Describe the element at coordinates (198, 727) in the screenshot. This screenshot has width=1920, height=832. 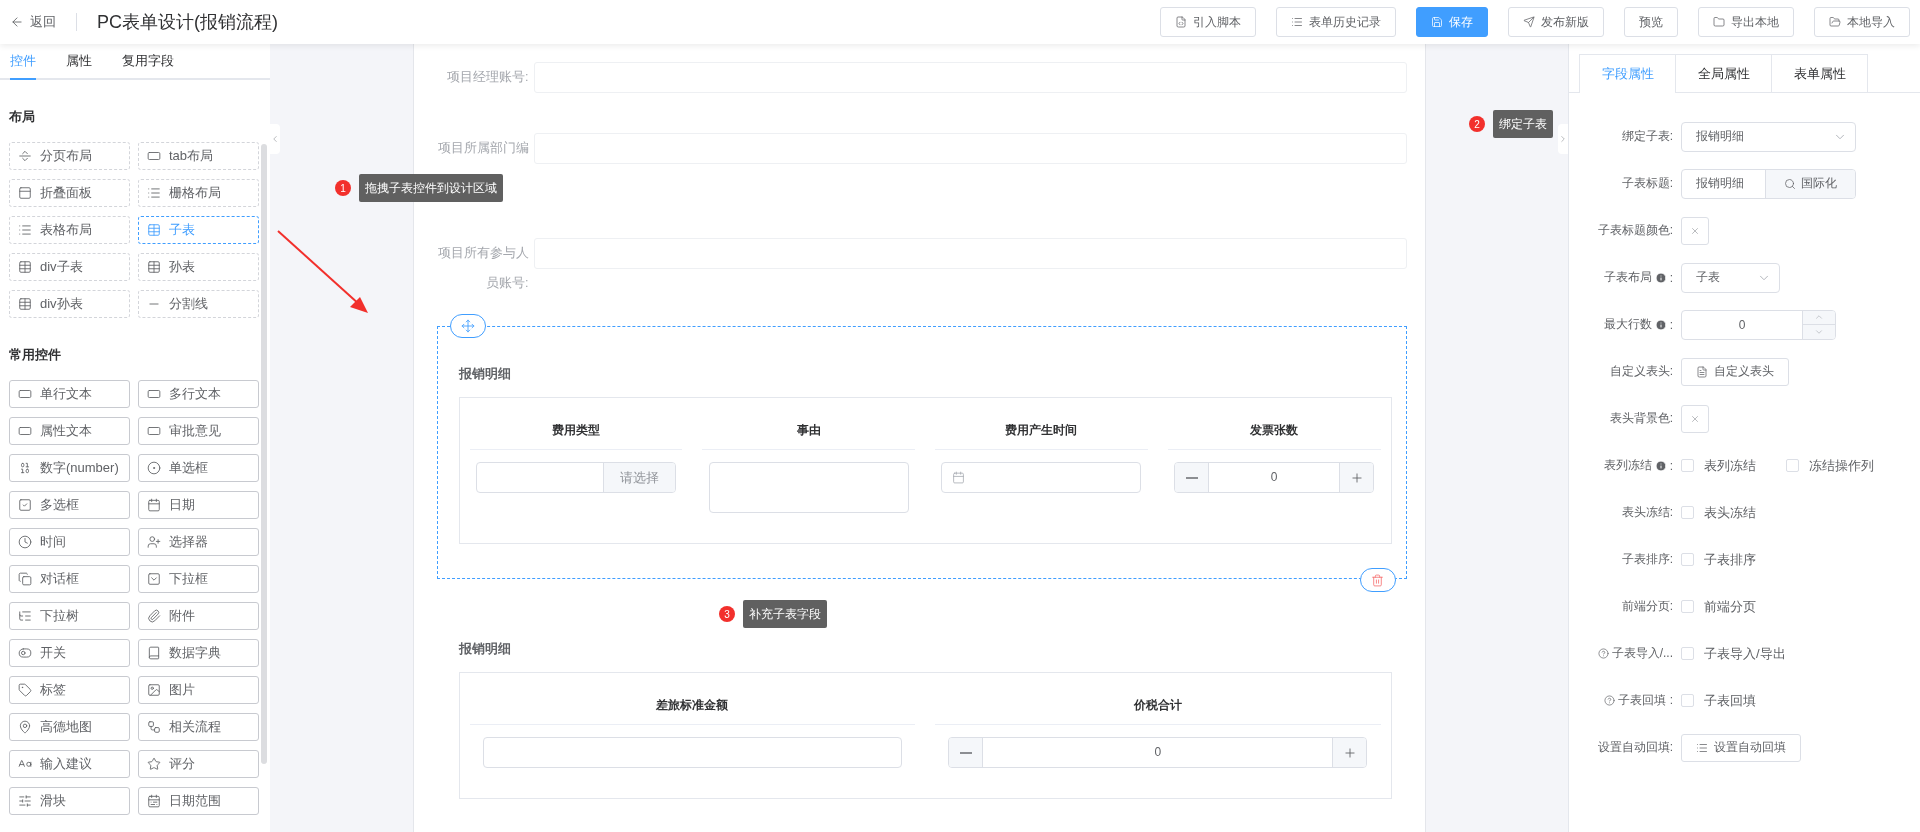
I see `component-item: 相关流程` at that location.